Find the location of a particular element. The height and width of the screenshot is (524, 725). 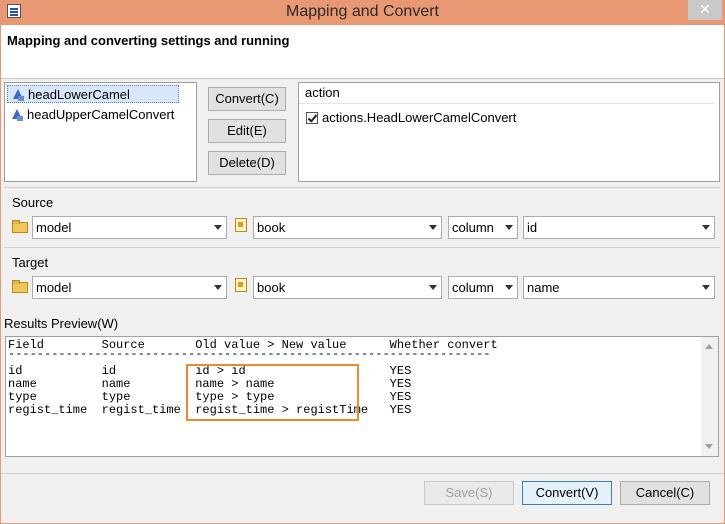

save-button: Save(S) is located at coordinates (469, 493).